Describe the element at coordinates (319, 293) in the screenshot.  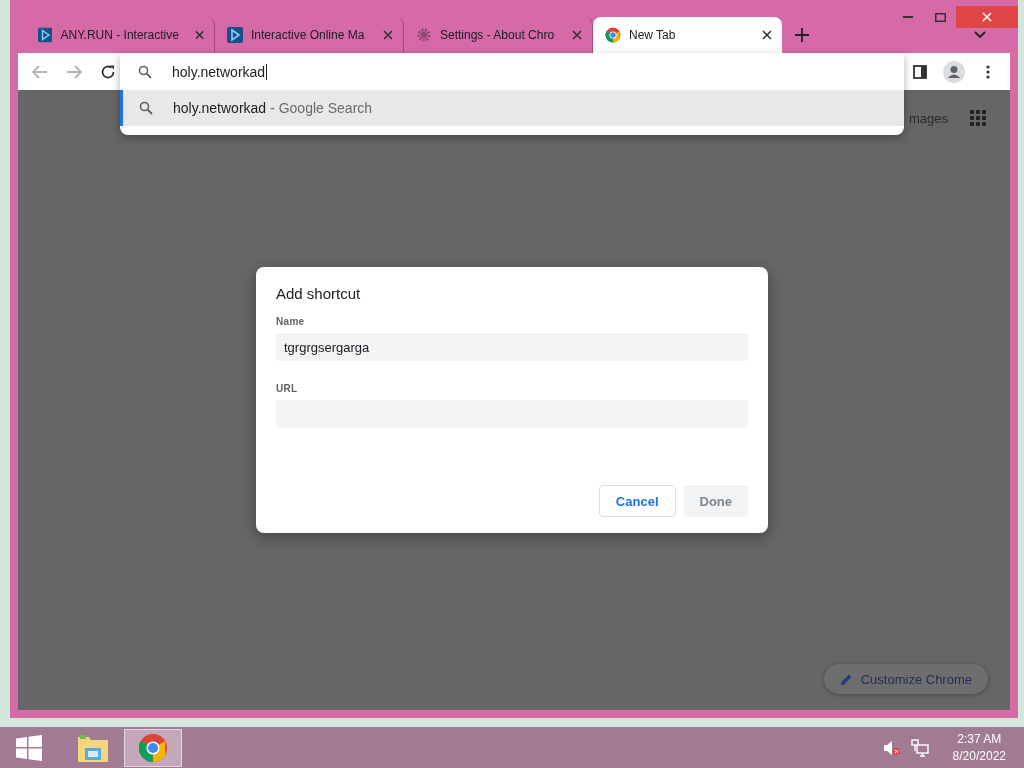
I see `dialog-title: Add shortcut` at that location.